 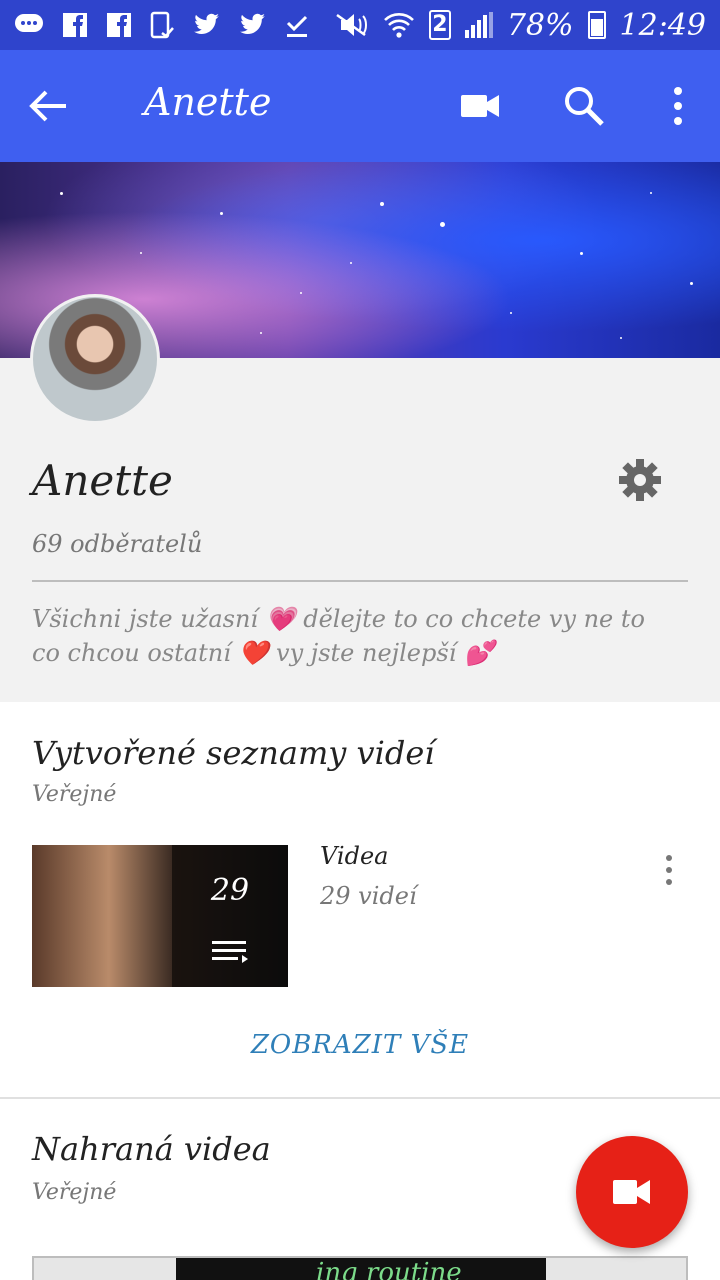 What do you see at coordinates (95, 359) in the screenshot?
I see `avatar` at bounding box center [95, 359].